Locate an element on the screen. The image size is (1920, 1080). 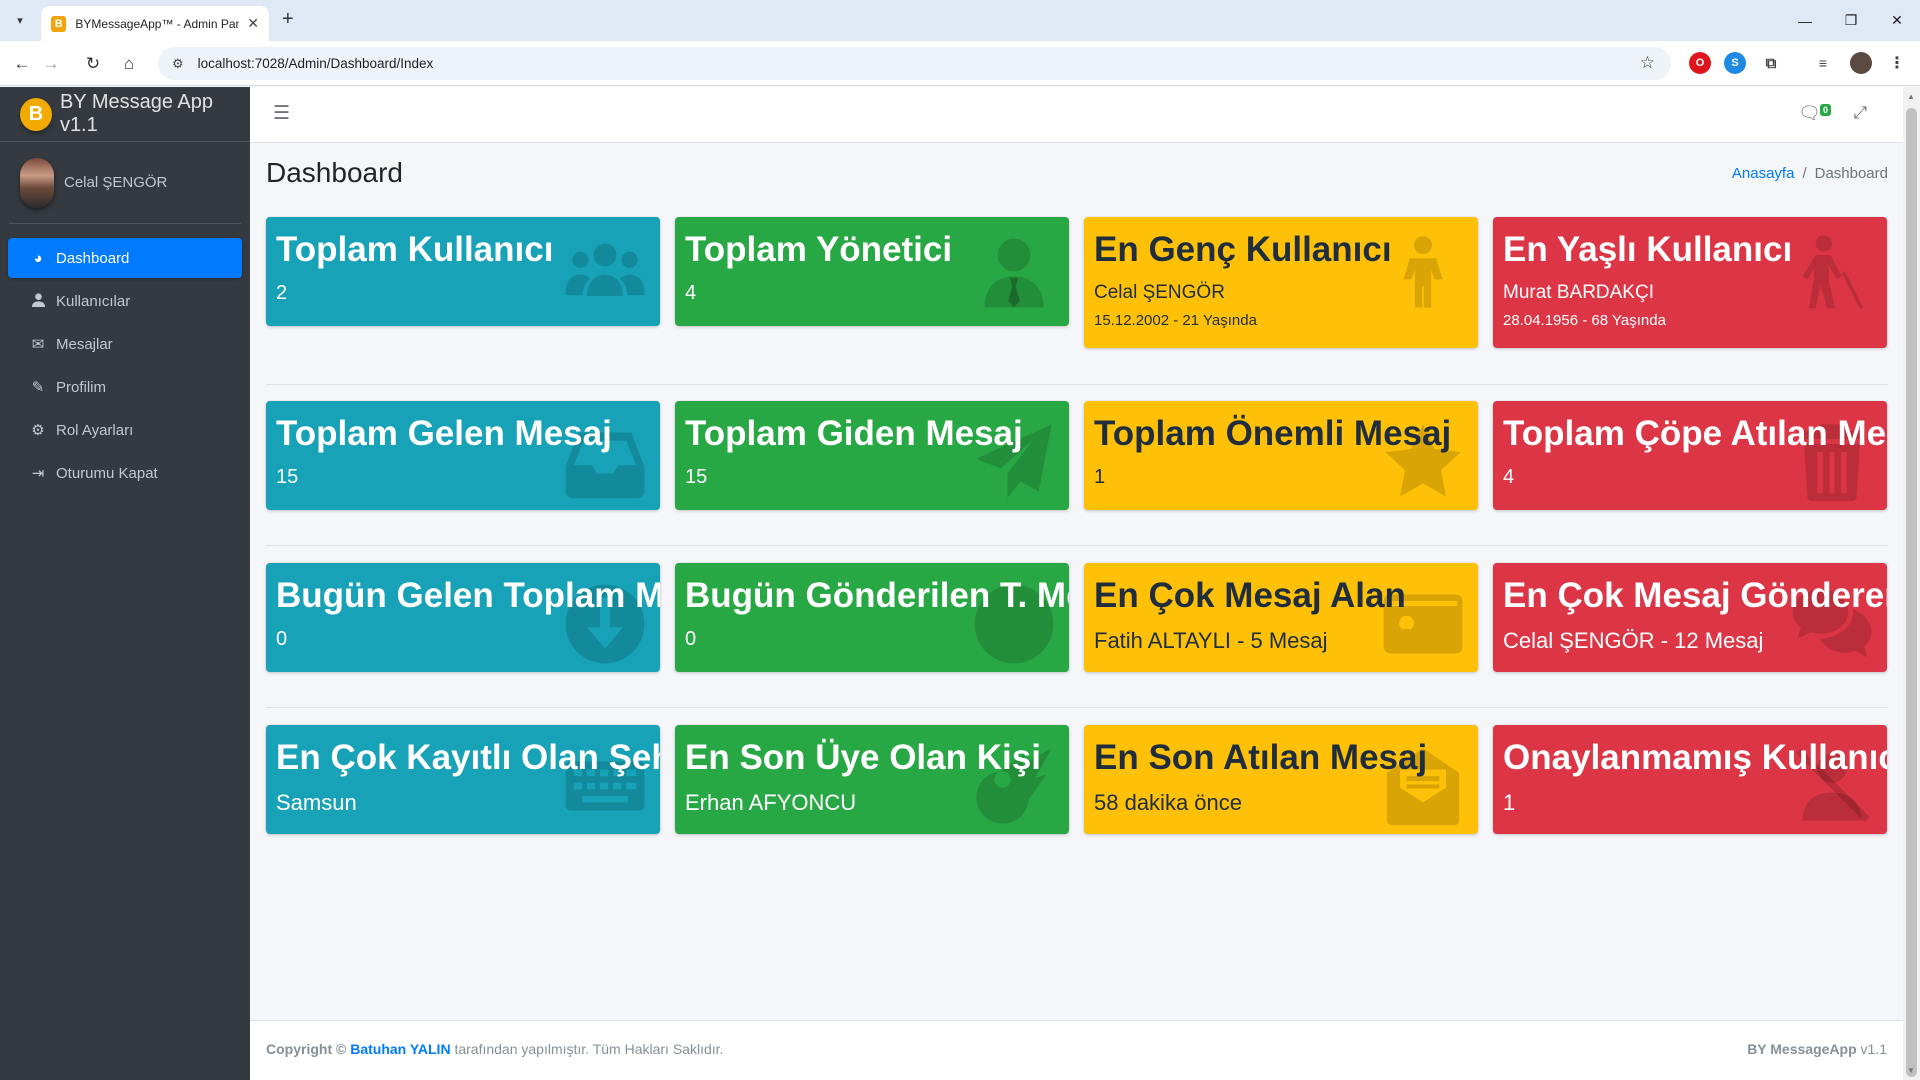
user-avatar is located at coordinates (37, 182).